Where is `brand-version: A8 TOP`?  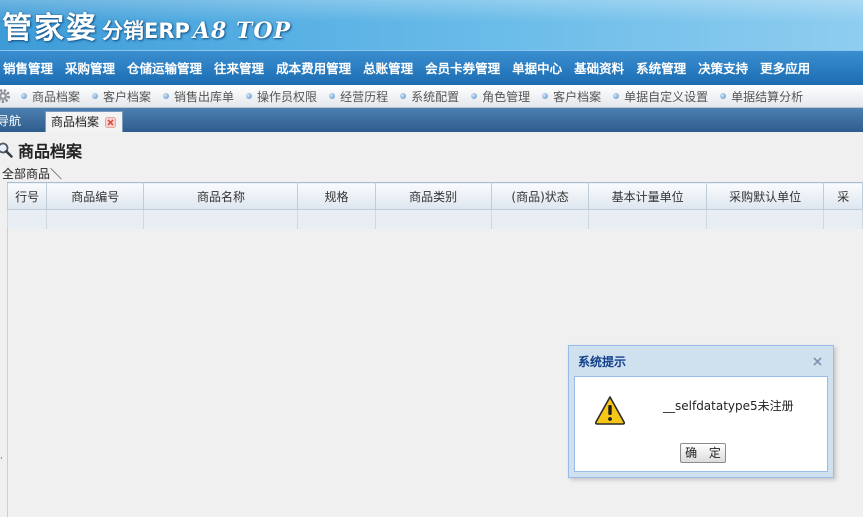 brand-version: A8 TOP is located at coordinates (242, 31).